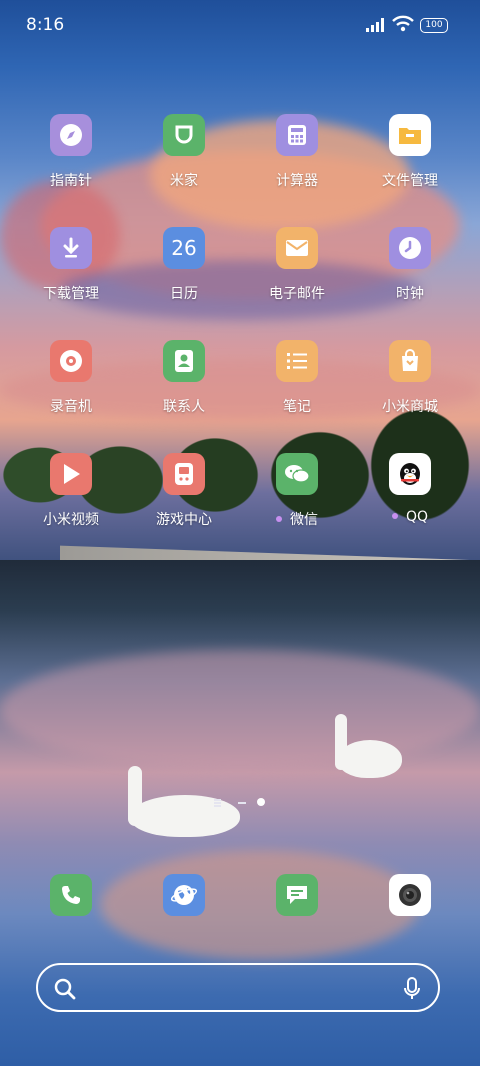  I want to click on app-qq: QQ, so click(410, 489).